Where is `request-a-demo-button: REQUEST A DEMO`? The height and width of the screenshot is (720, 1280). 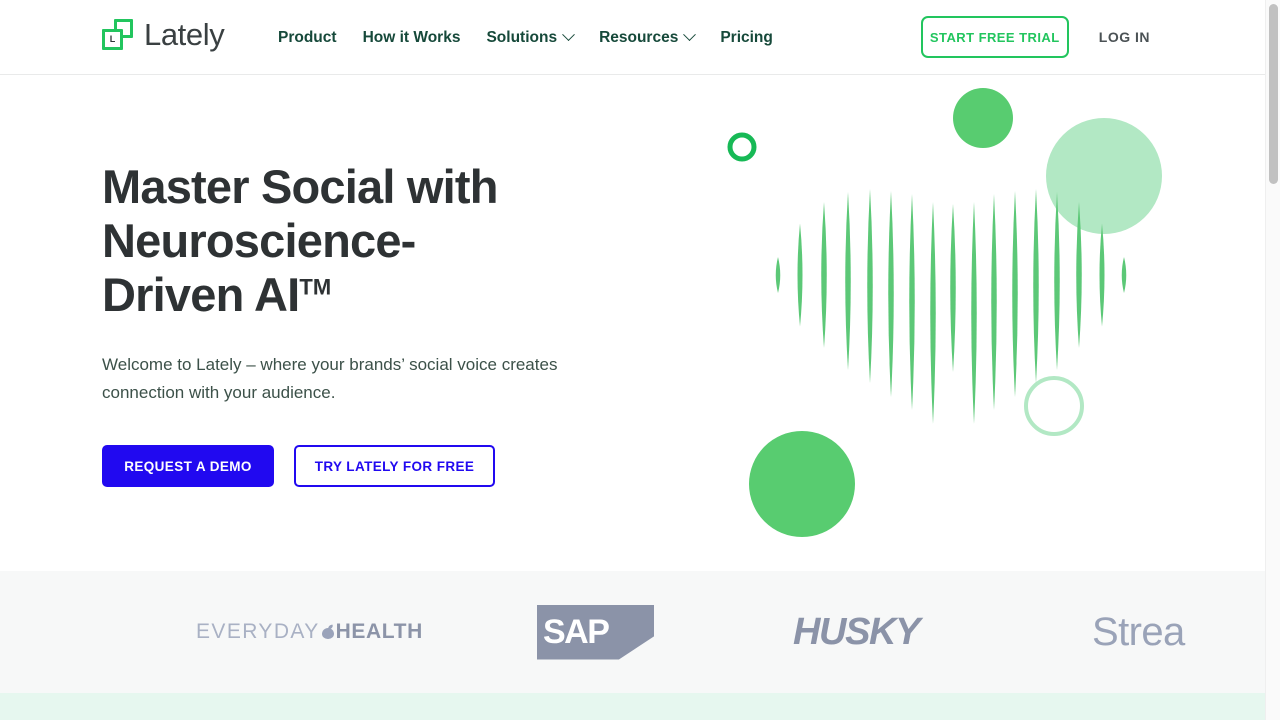
request-a-demo-button: REQUEST A DEMO is located at coordinates (188, 466).